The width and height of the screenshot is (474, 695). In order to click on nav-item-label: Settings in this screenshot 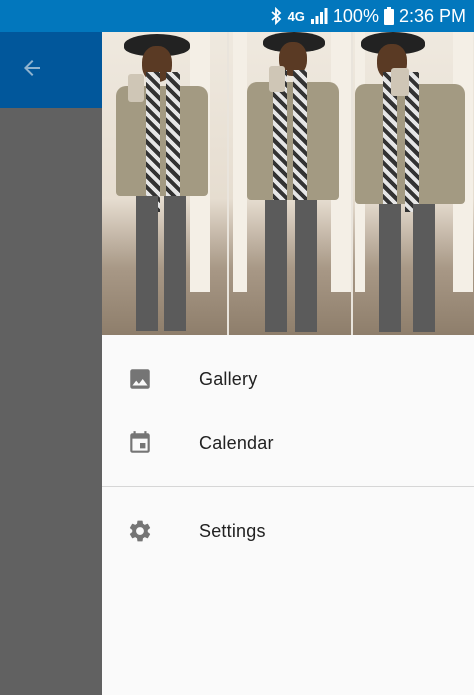, I will do `click(232, 530)`.